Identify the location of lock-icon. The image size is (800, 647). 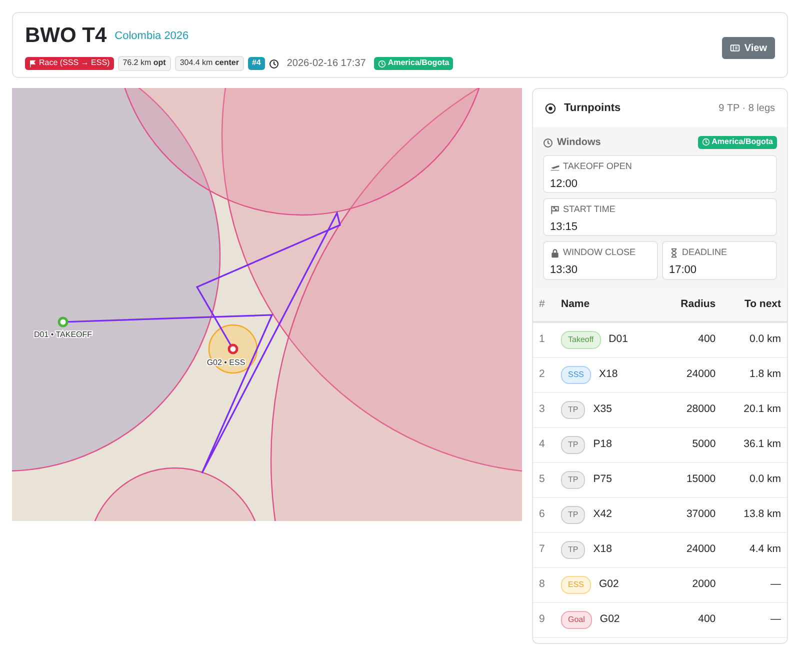
(555, 253).